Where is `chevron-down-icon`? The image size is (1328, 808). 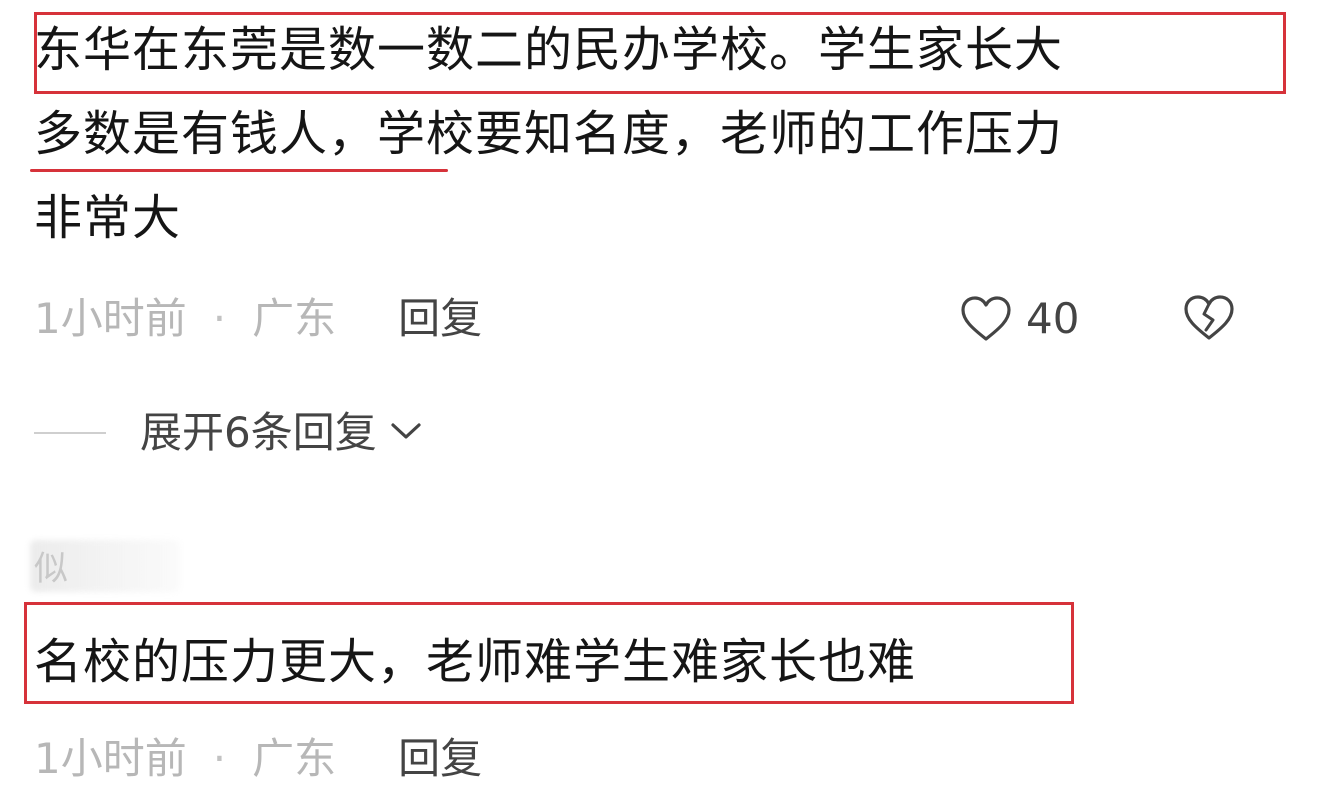
chevron-down-icon is located at coordinates (400, 433).